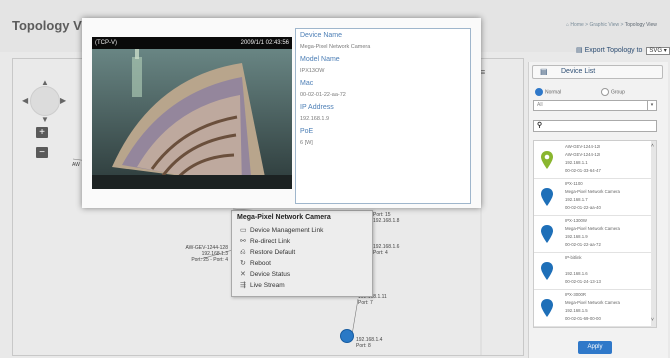 The width and height of the screenshot is (670, 358). I want to click on info-value: Mega-Pixel Network Camera, so click(335, 47).